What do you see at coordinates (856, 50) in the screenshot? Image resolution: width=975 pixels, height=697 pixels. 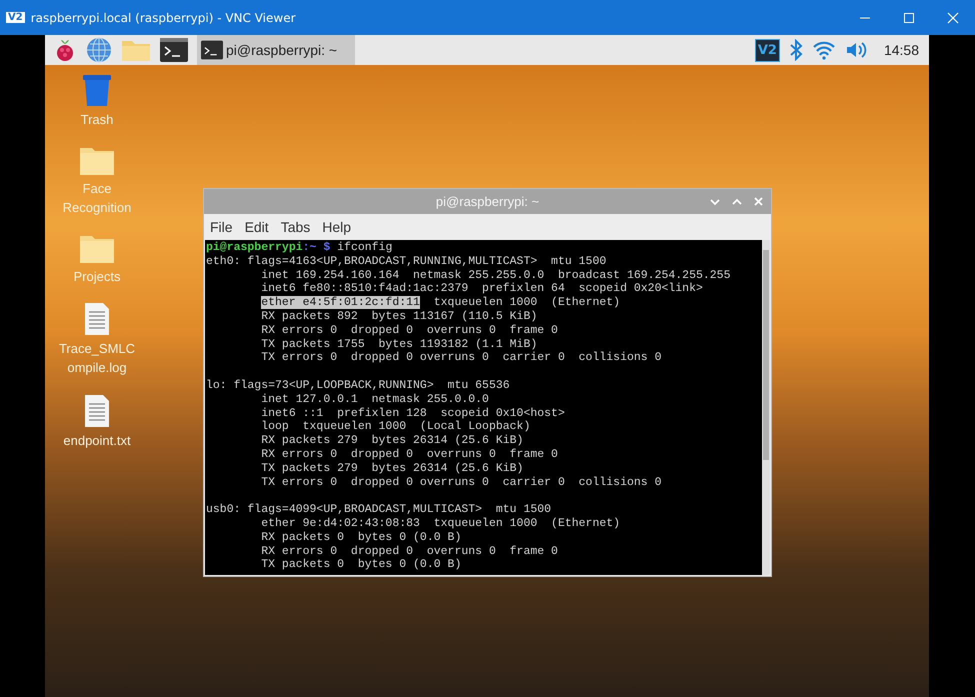 I see `volume-icon` at bounding box center [856, 50].